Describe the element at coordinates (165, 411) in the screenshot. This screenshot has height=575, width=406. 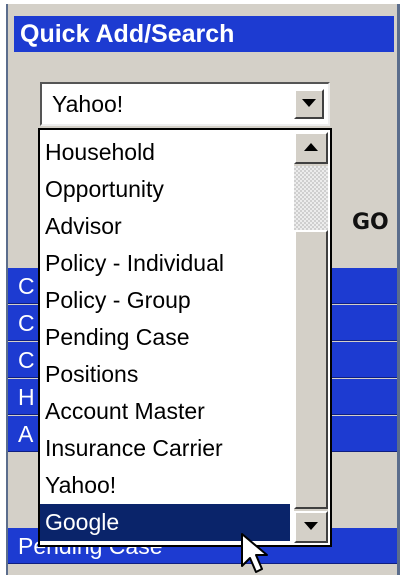
I see `dropdown-option-account-master: Account Master` at that location.